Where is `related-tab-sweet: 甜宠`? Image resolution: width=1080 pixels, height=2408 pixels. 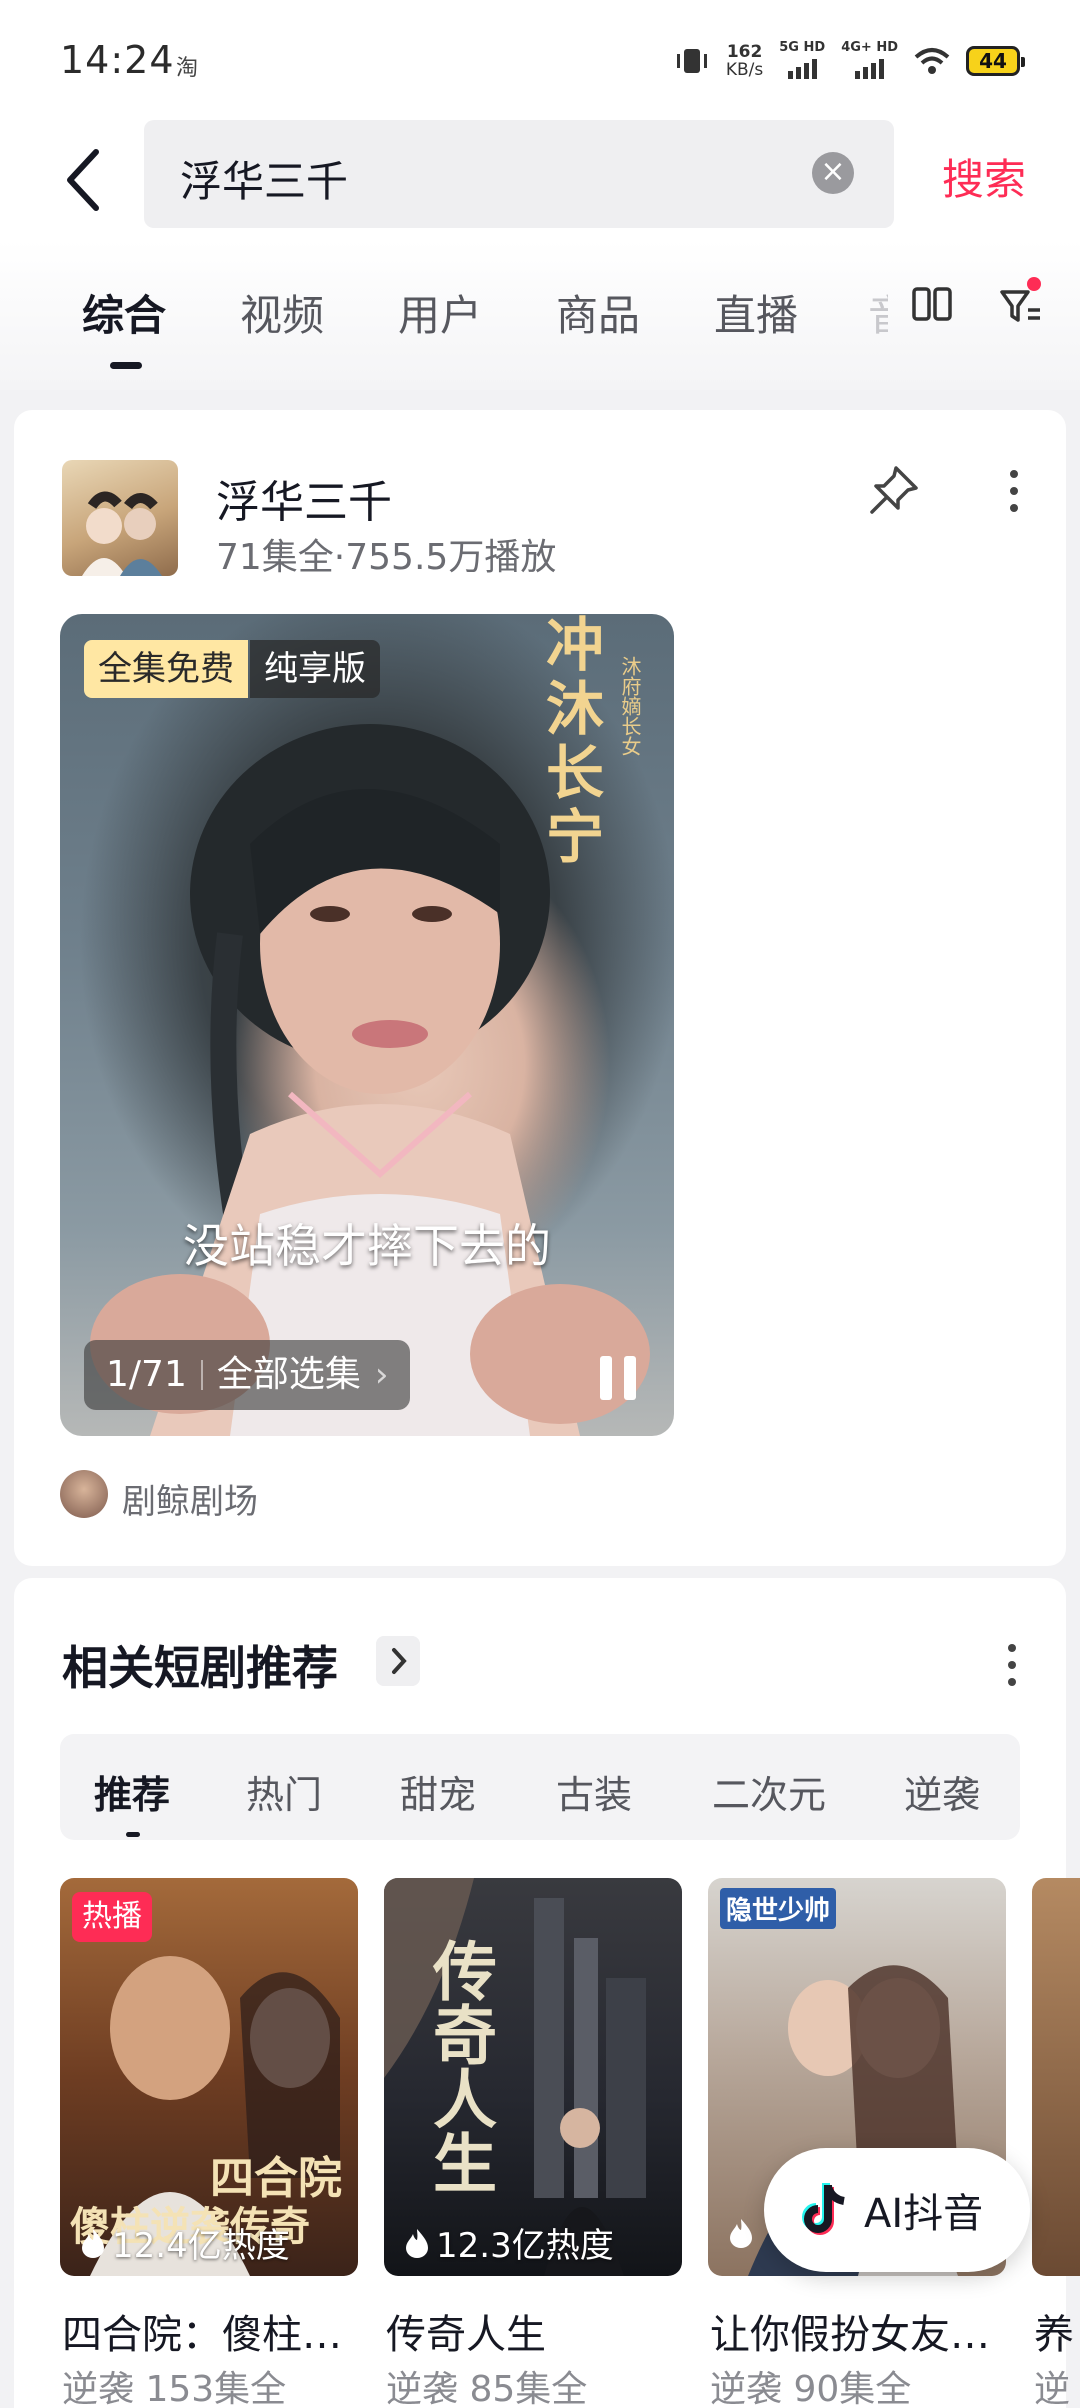 related-tab-sweet: 甜宠 is located at coordinates (438, 1791).